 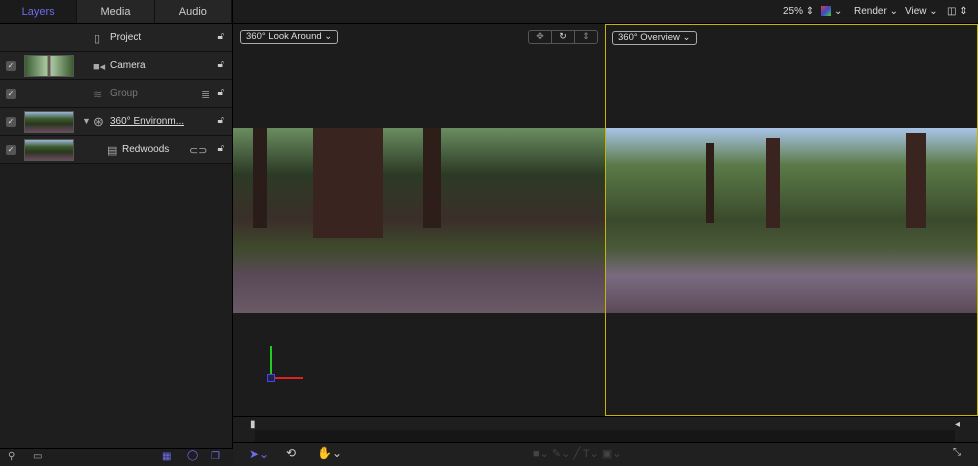 I want to click on link-icon: ⊂⊃, so click(x=198, y=151).